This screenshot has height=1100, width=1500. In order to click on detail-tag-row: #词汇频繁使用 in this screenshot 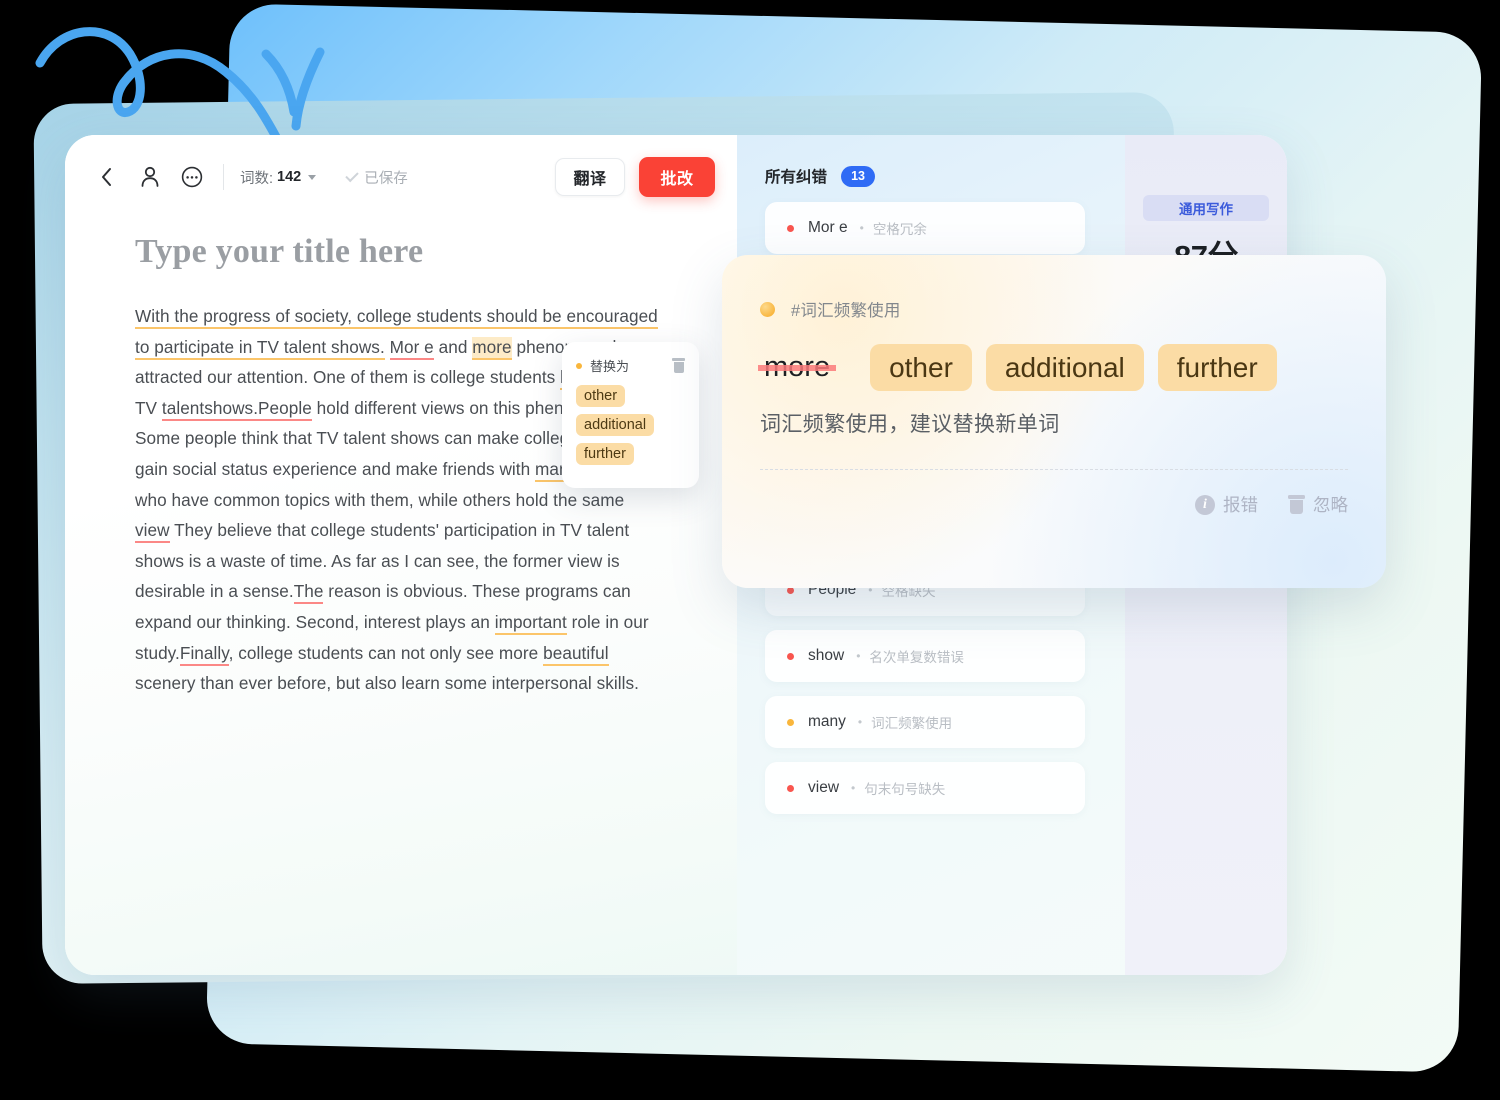, I will do `click(1054, 309)`.